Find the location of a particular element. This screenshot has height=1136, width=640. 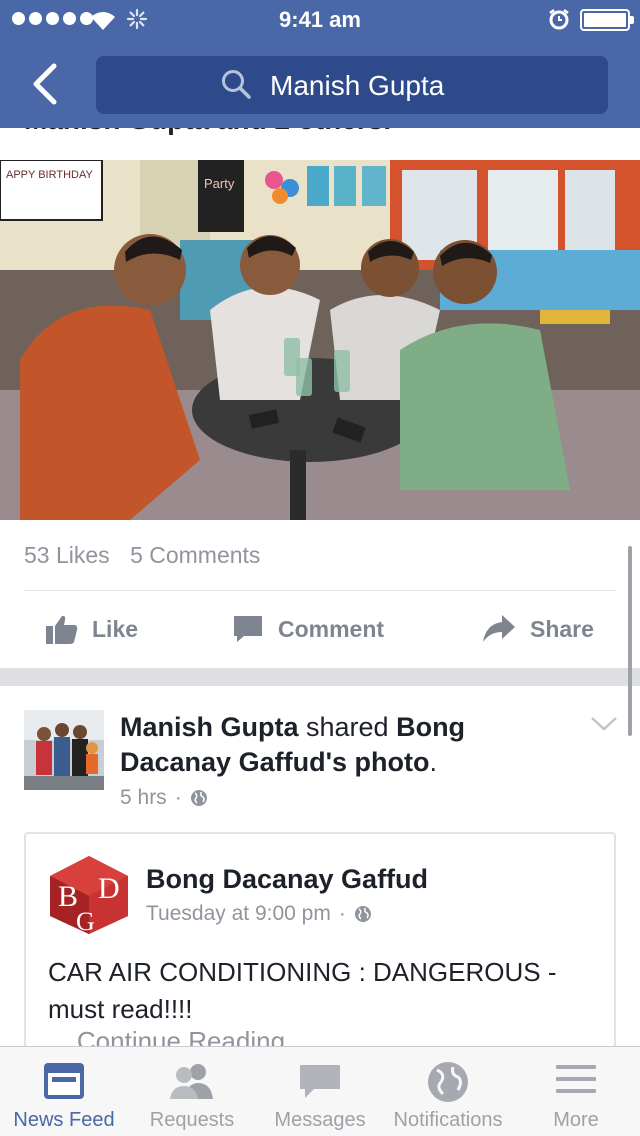

messages-icon is located at coordinates (320, 1081).